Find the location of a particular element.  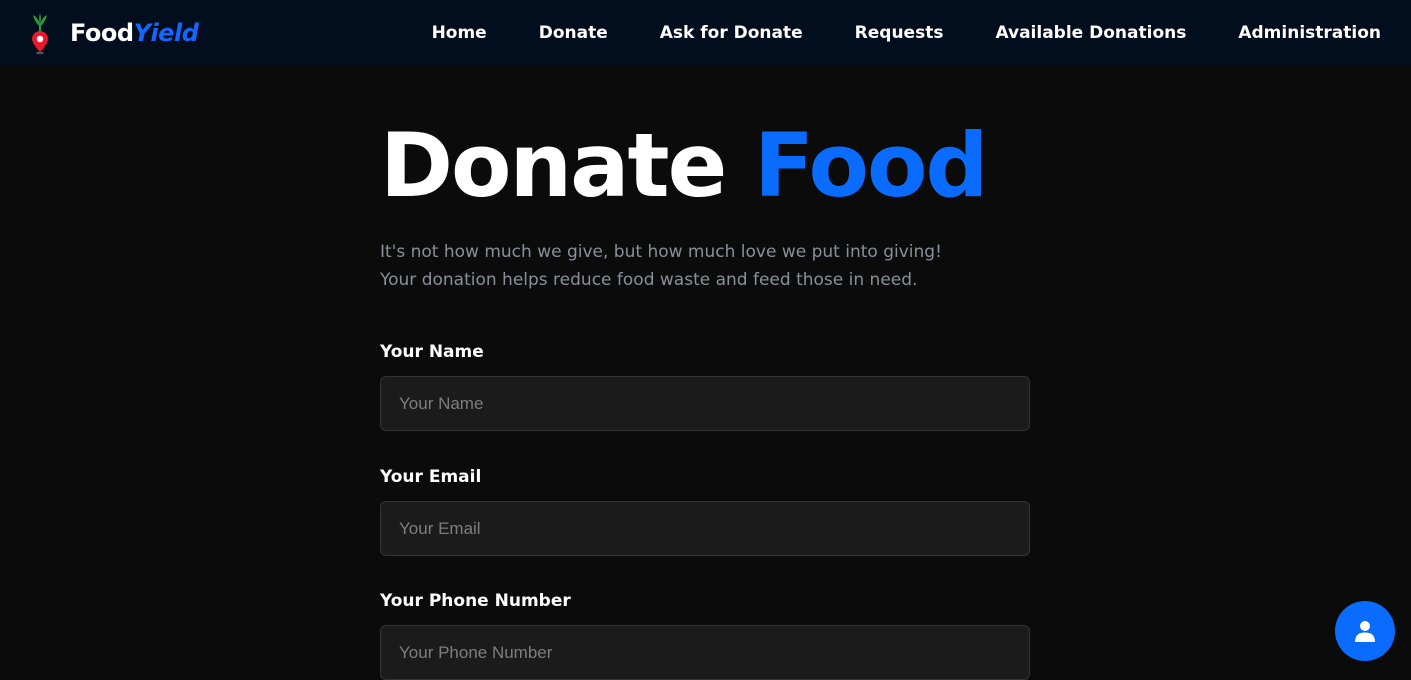

page-title-donate: Donate is located at coordinates (553, 165).